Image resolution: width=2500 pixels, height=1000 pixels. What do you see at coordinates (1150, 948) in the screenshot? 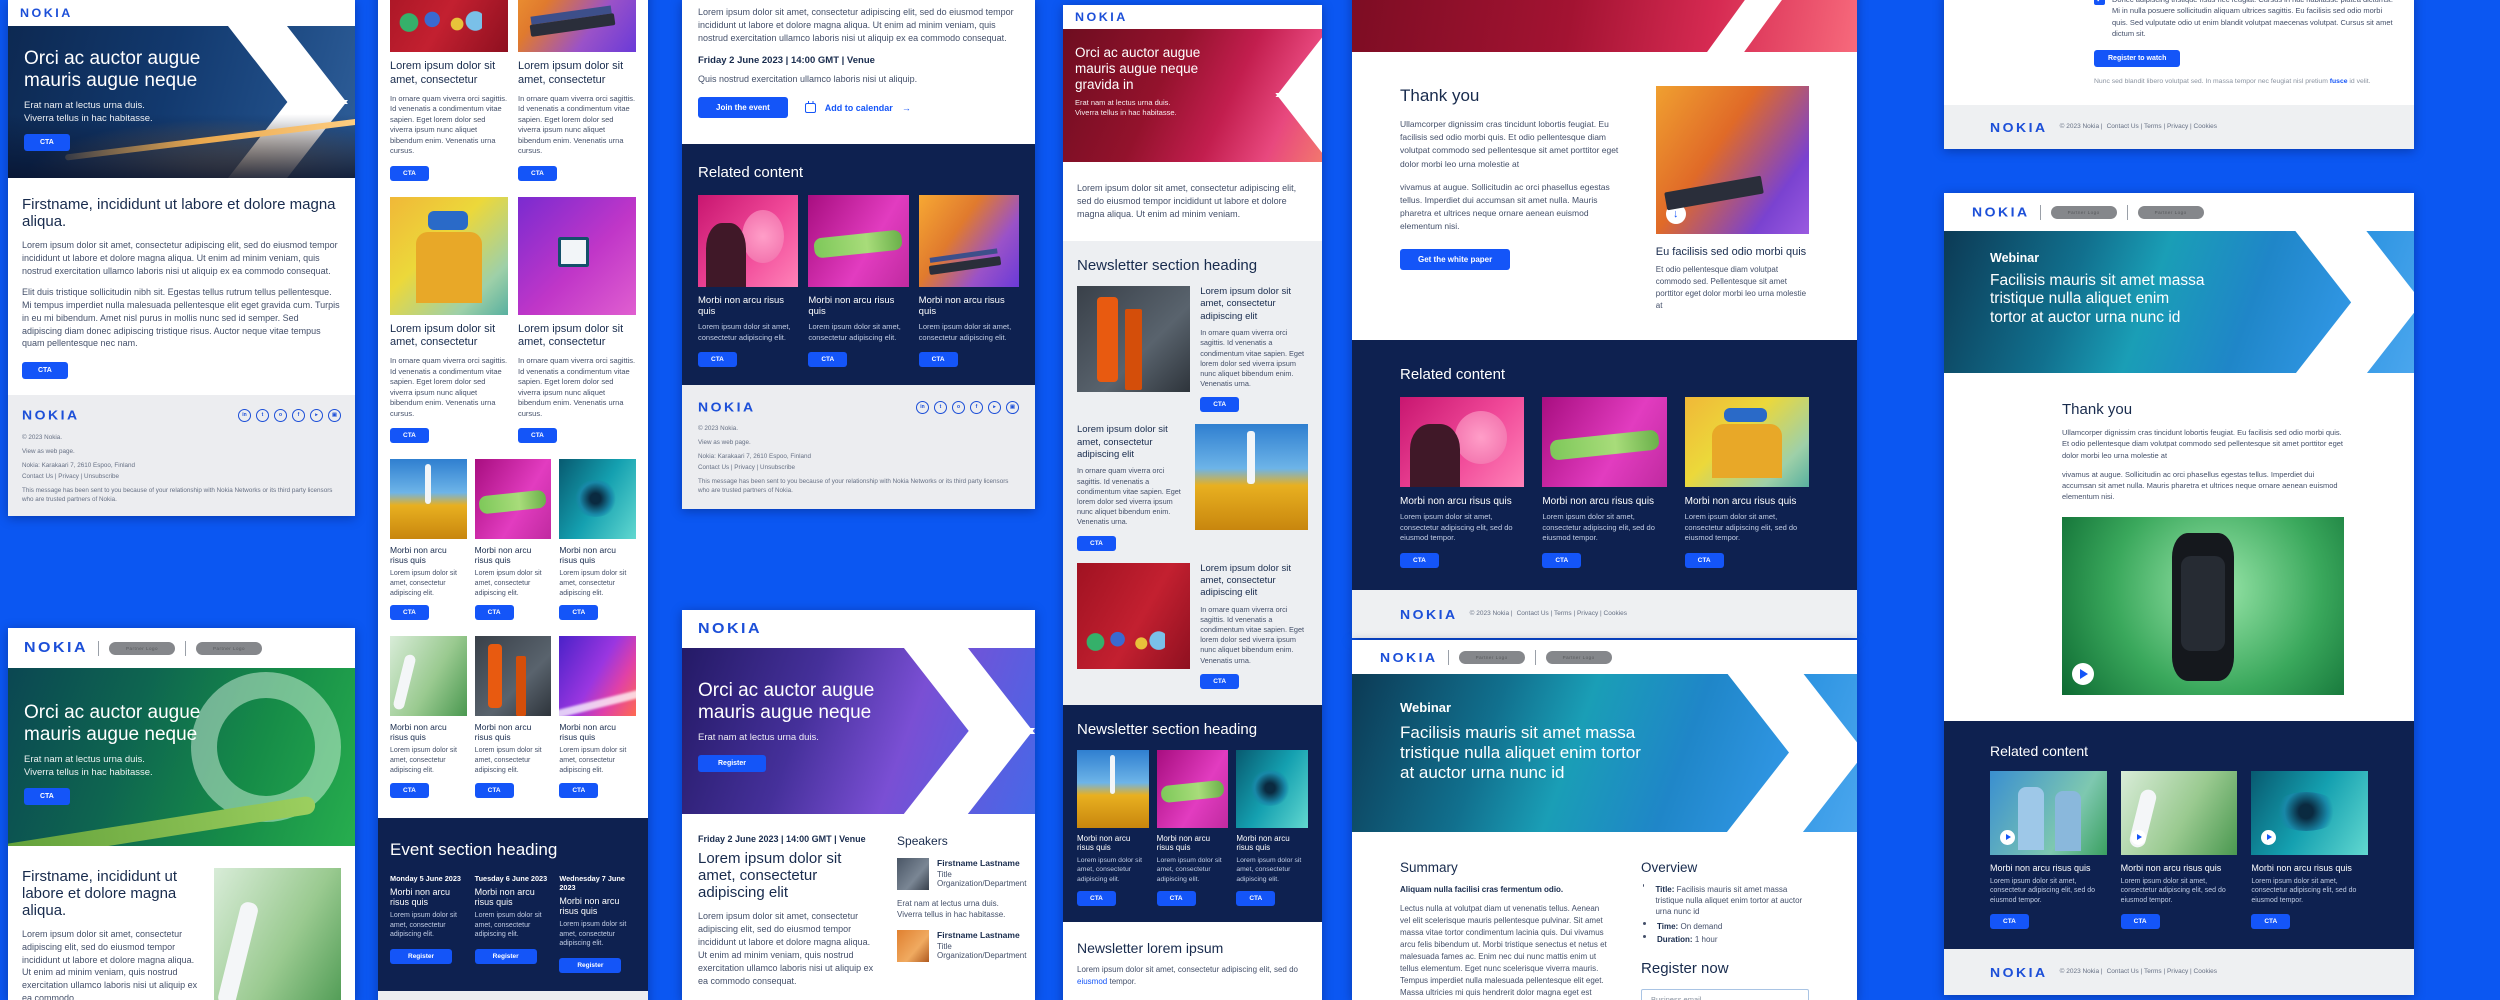
I see `newsletter-bottom-heading: Newsletter lorem ipsum` at bounding box center [1150, 948].